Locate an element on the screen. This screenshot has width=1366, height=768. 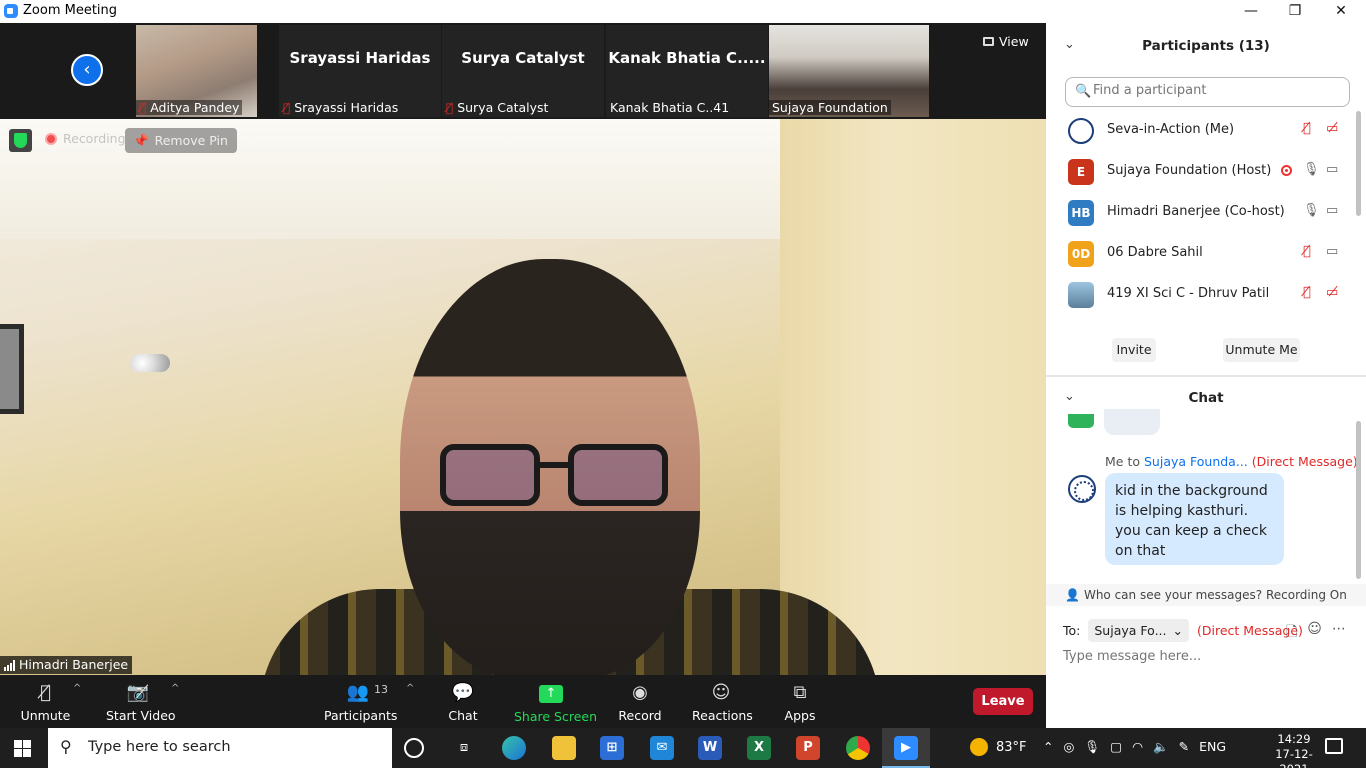
speaker-name-tag: Himadri Banerjee is located at coordinates (66, 665).